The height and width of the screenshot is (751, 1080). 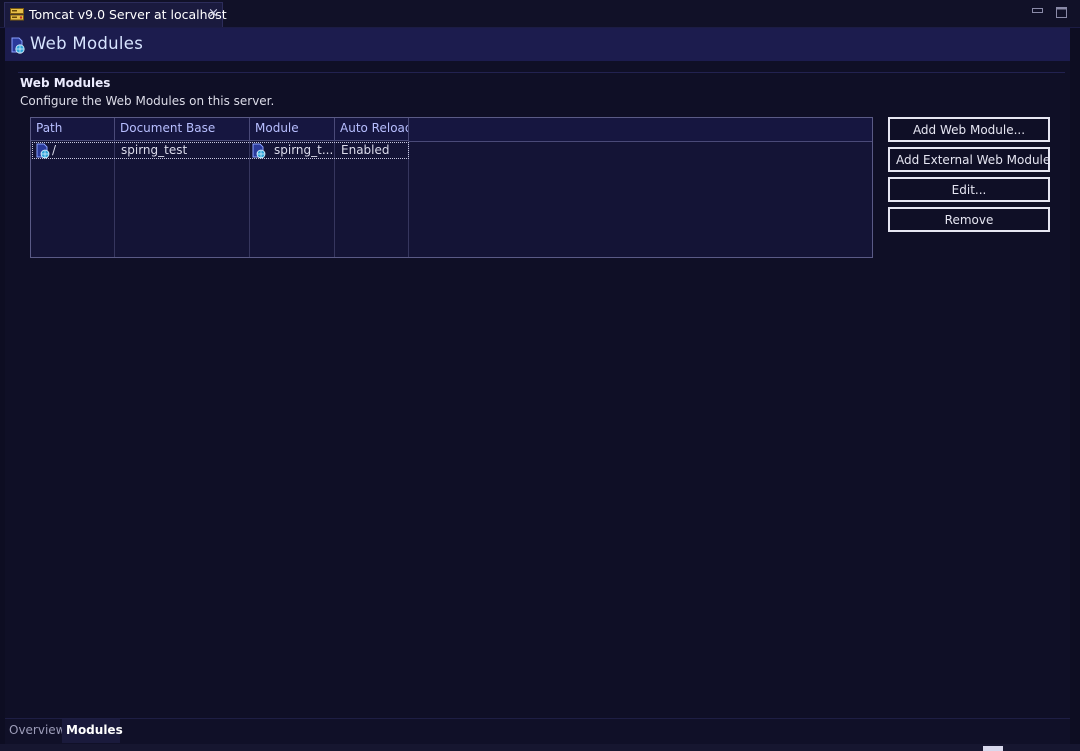 What do you see at coordinates (365, 150) in the screenshot?
I see `cell-auto-reload: Enabled` at bounding box center [365, 150].